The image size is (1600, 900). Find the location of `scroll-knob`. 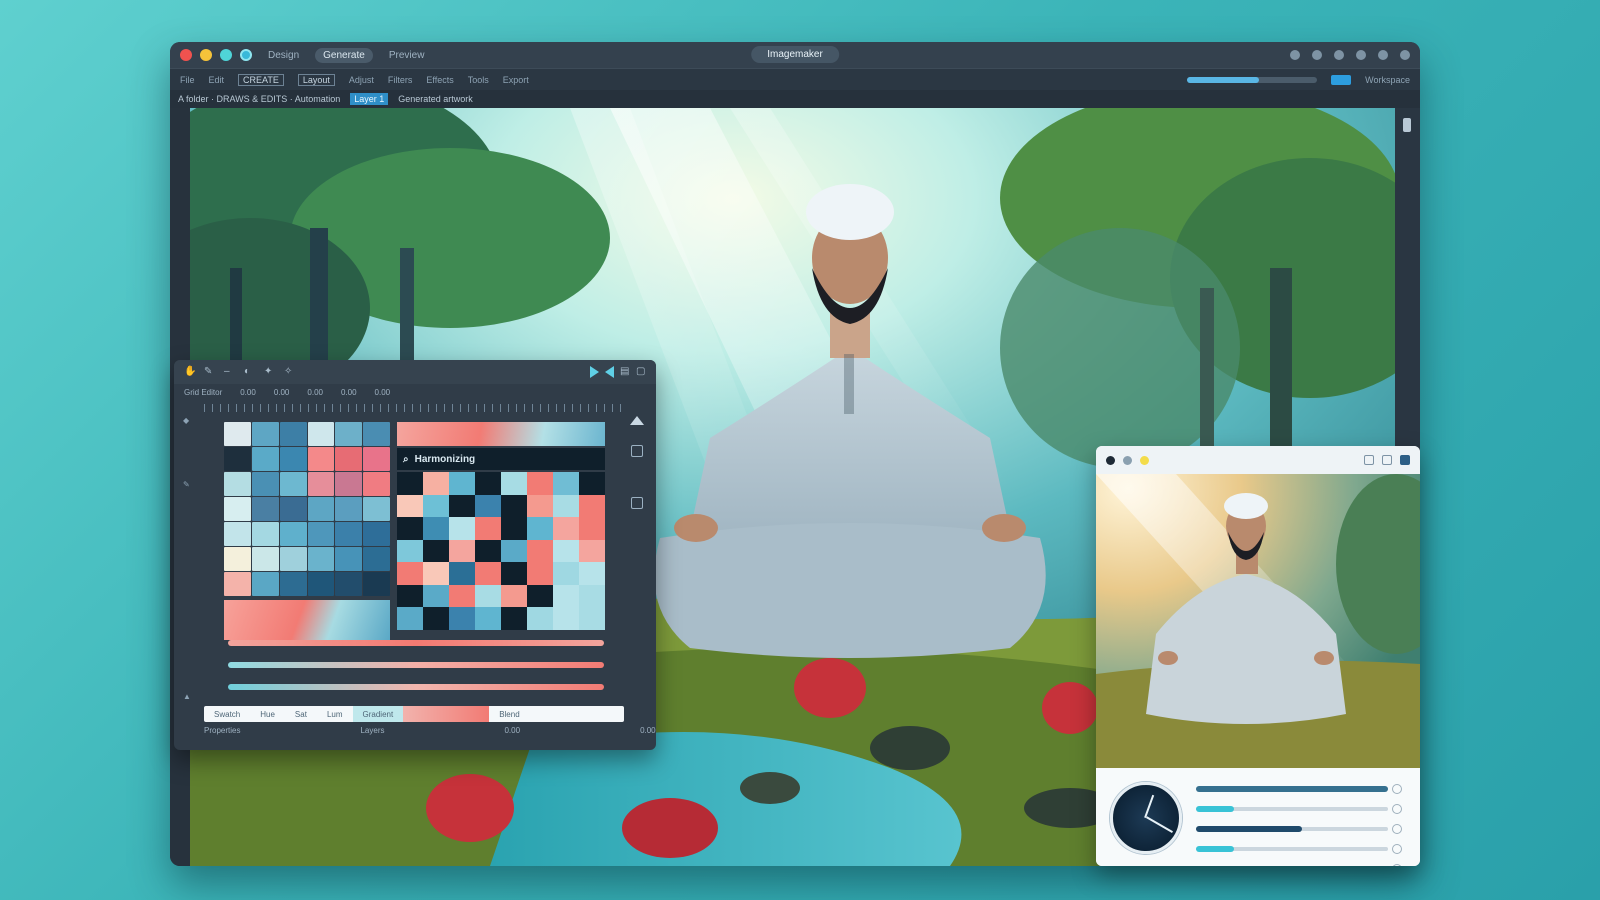

scroll-knob is located at coordinates (1407, 125).